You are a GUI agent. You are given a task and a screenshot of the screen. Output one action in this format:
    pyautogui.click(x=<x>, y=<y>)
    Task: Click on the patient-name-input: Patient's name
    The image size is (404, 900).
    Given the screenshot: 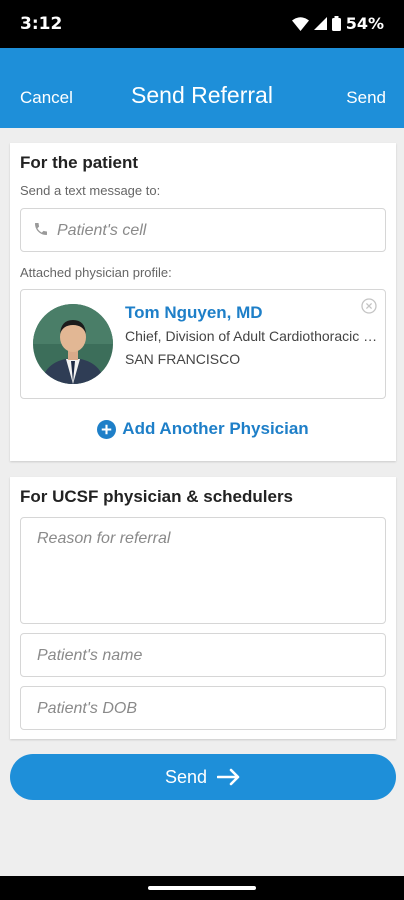 What is the action you would take?
    pyautogui.click(x=203, y=655)
    